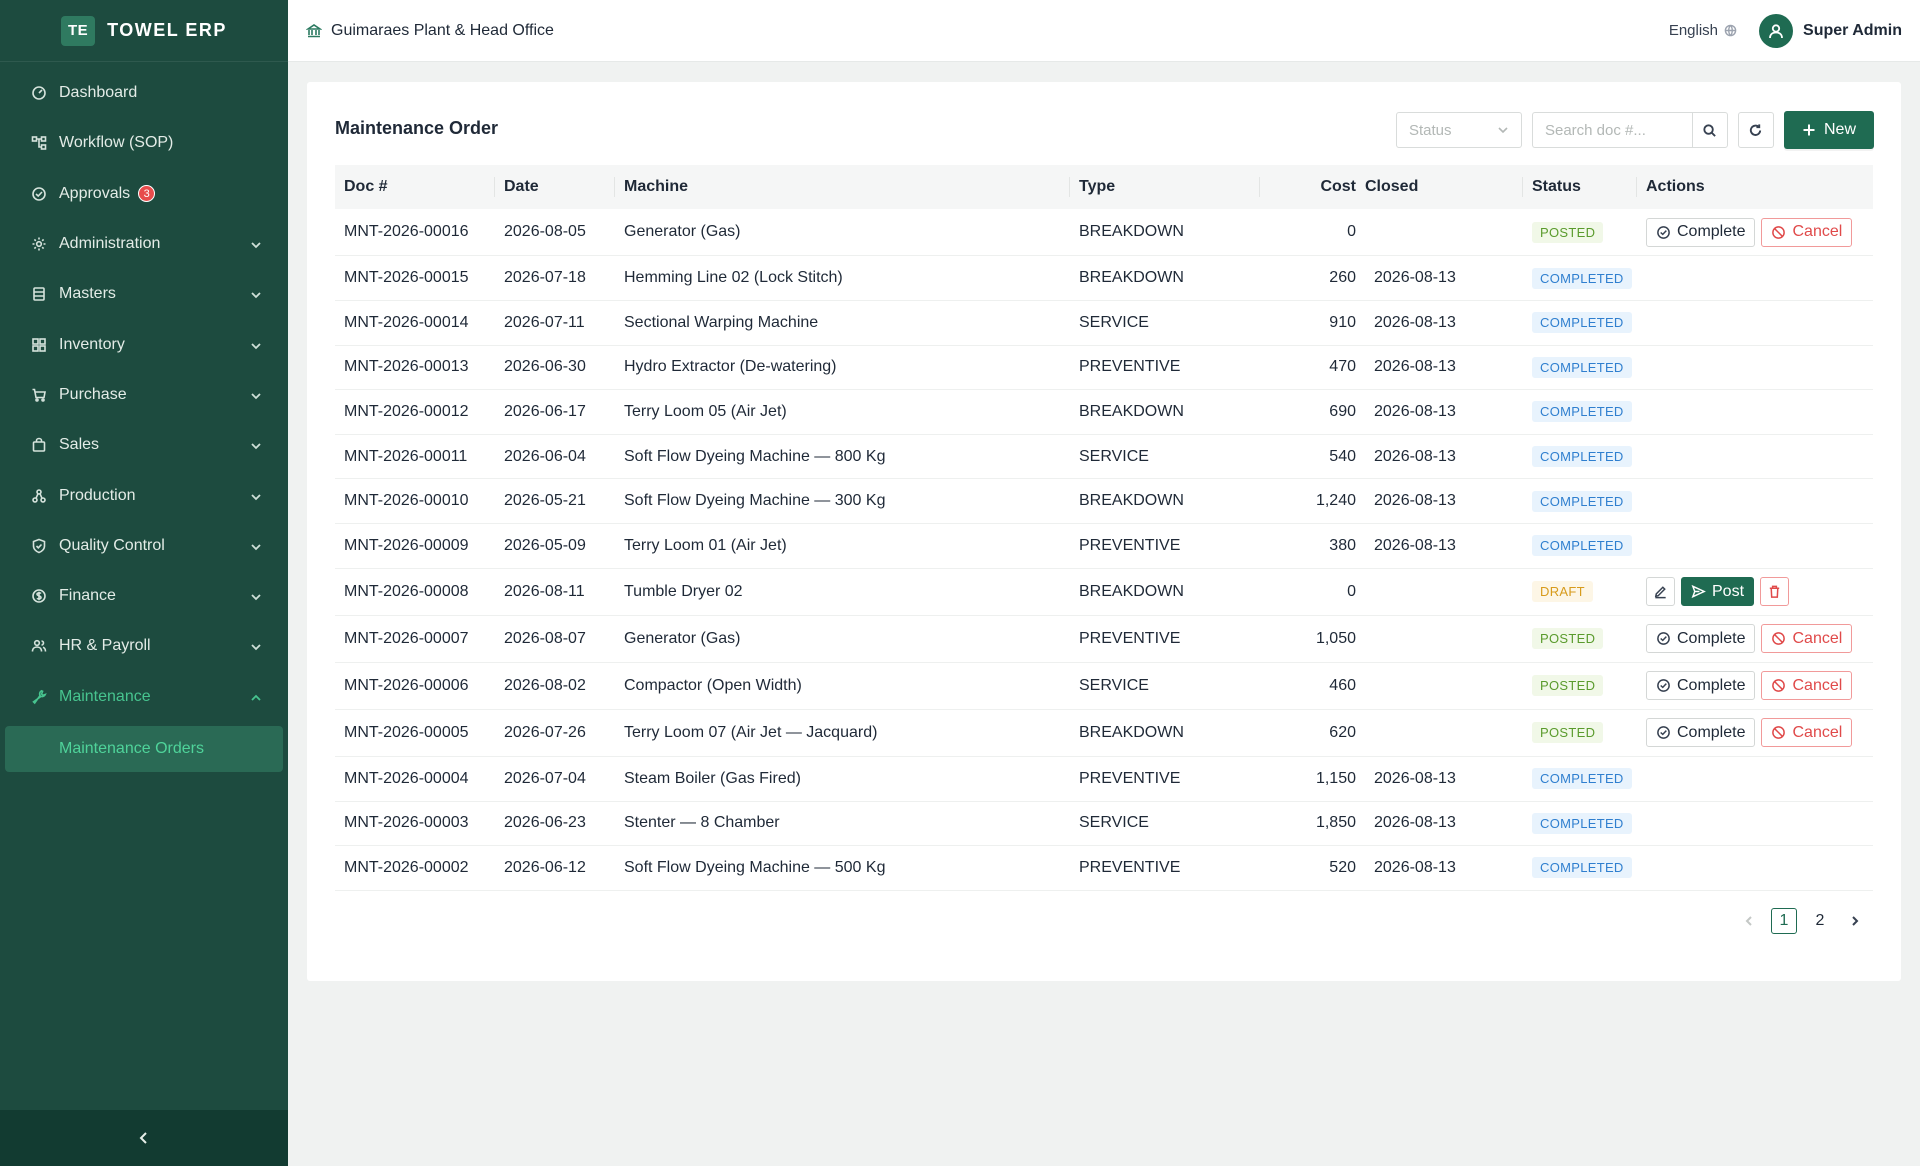  What do you see at coordinates (406, 545) in the screenshot?
I see `cell-doc: MNT-2026-00009` at bounding box center [406, 545].